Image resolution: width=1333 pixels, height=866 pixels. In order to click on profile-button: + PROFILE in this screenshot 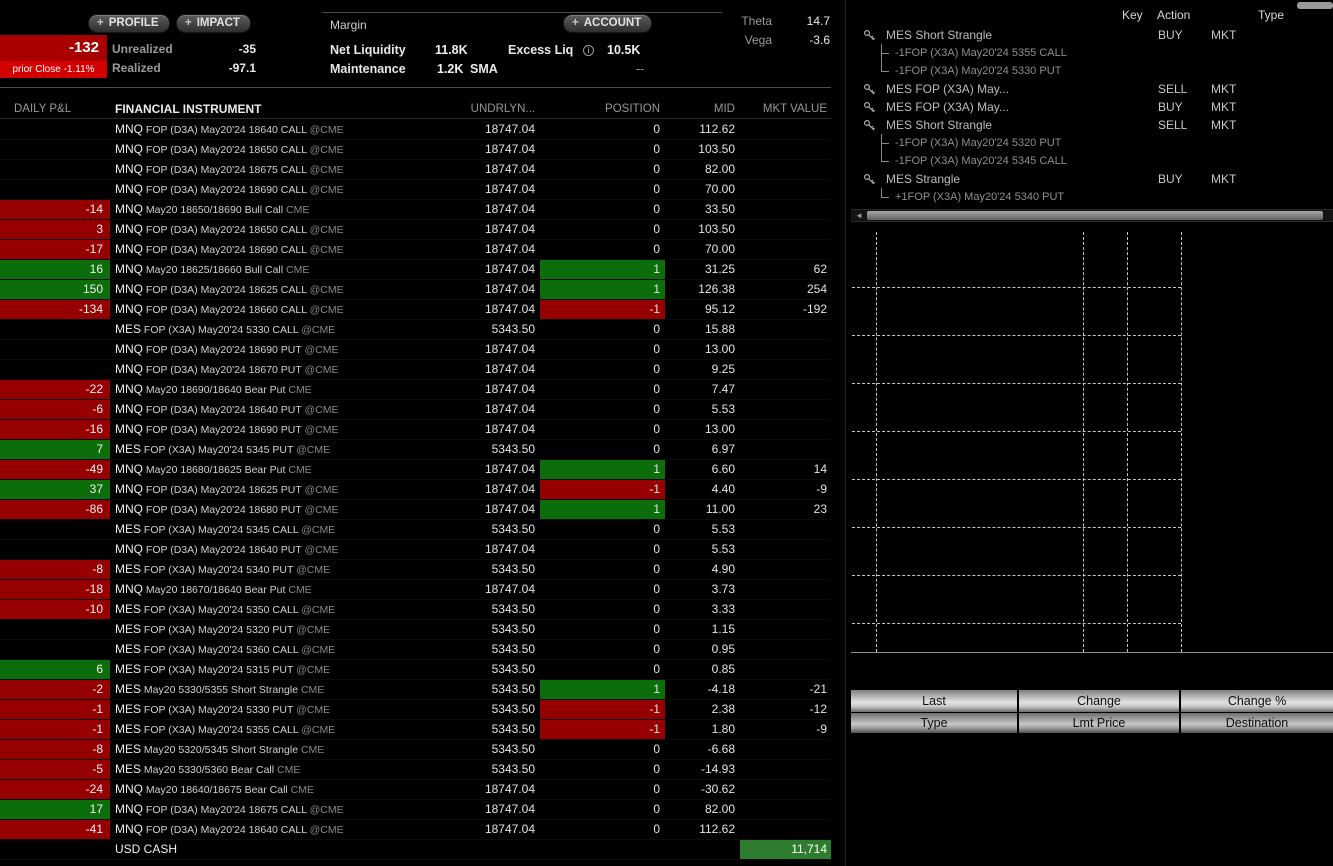, I will do `click(129, 23)`.